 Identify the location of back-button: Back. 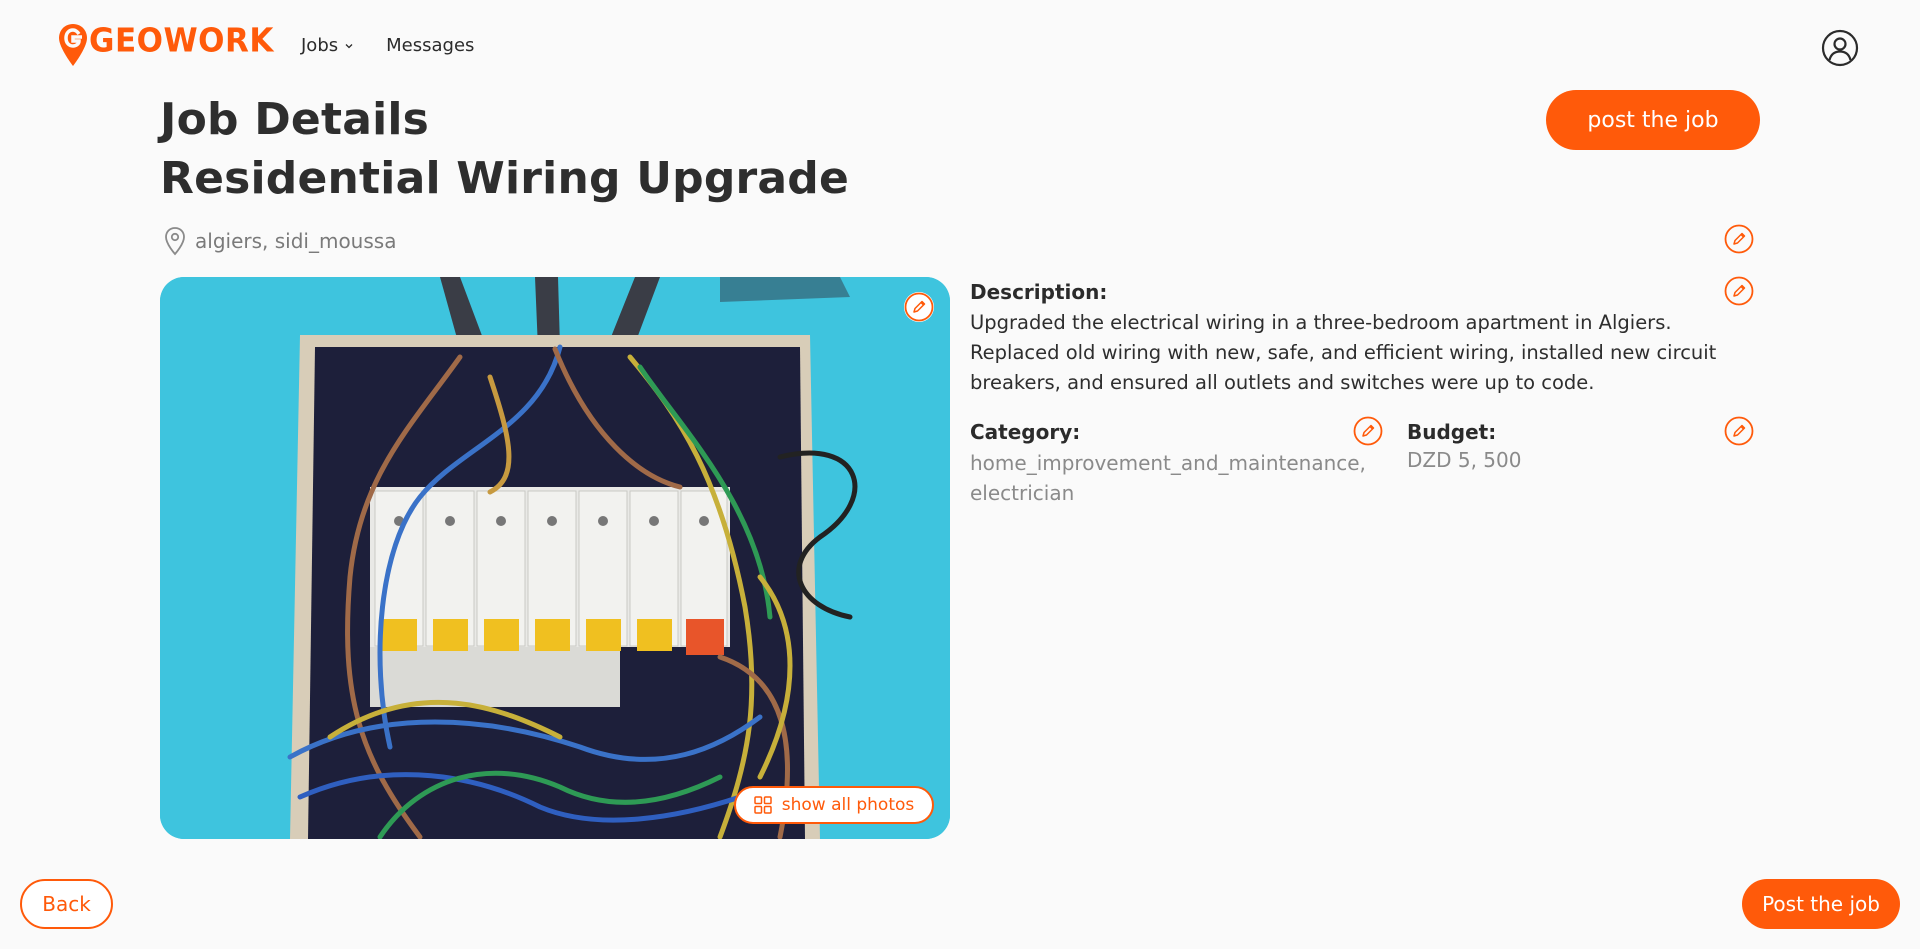
(66, 904).